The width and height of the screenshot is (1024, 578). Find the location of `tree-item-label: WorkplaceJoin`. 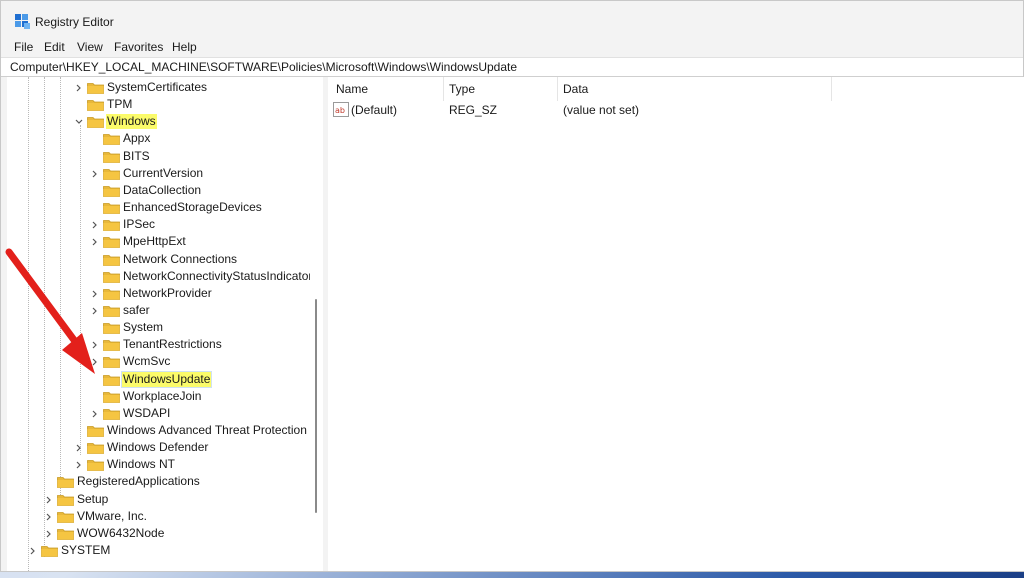

tree-item-label: WorkplaceJoin is located at coordinates (162, 395).